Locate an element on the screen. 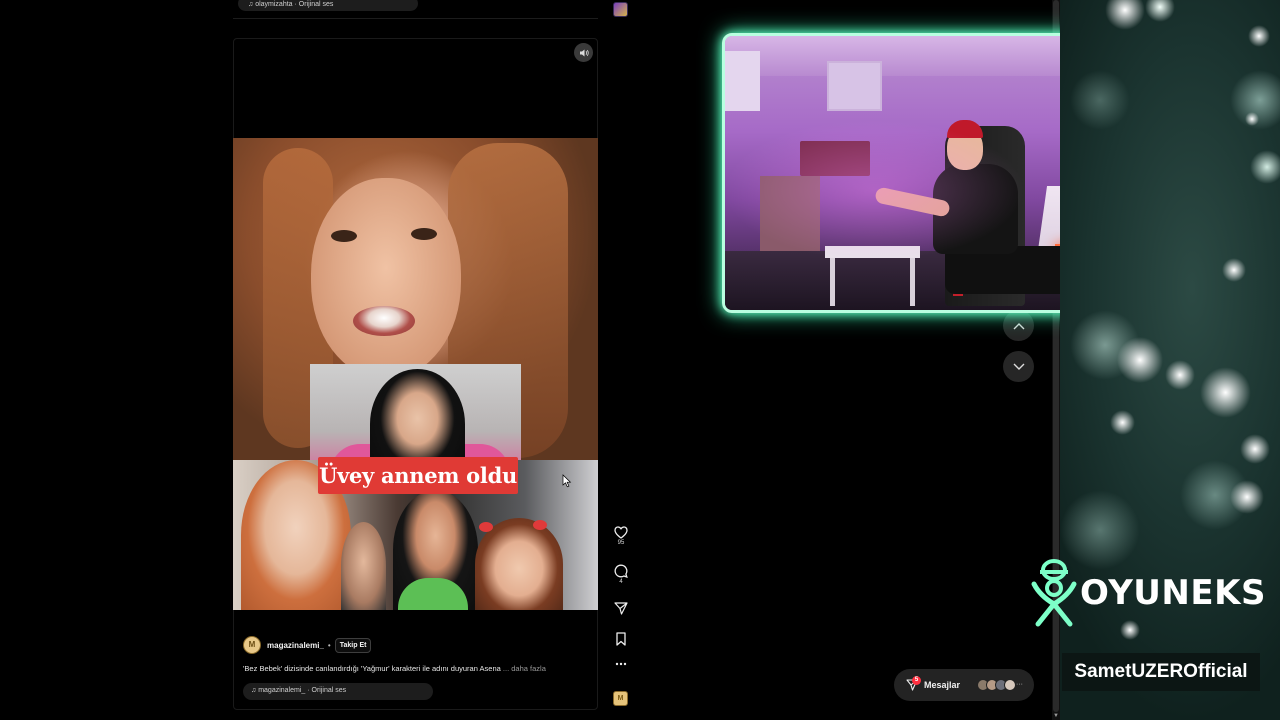 This screenshot has width=1280, height=720. channel-name-badge: SametUZEROfficial is located at coordinates (1161, 672).